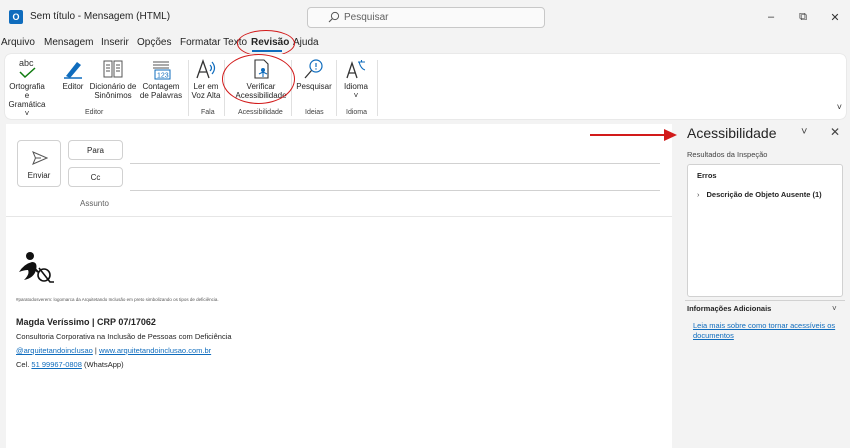 The image size is (850, 448). Describe the element at coordinates (765, 230) in the screenshot. I see `inspection-results-box: Erros › Descrição de Objeto Ausente (1)` at that location.